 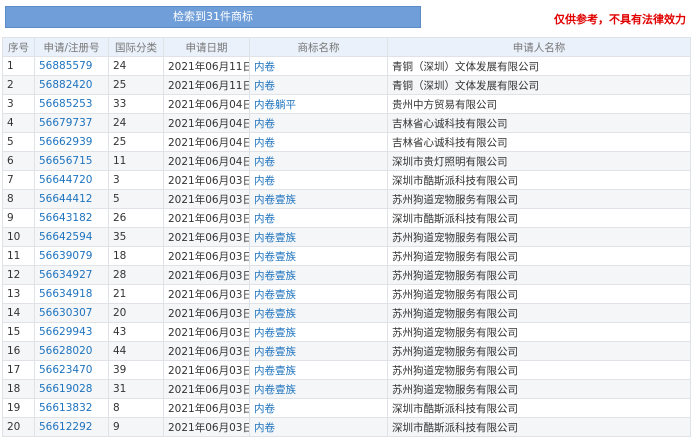 I want to click on reg-number-link: 56629943, so click(x=65, y=332).